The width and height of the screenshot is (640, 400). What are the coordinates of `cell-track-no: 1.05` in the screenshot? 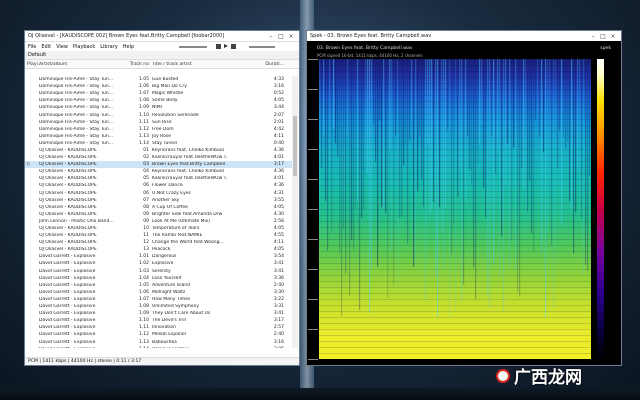 It's located at (143, 80).